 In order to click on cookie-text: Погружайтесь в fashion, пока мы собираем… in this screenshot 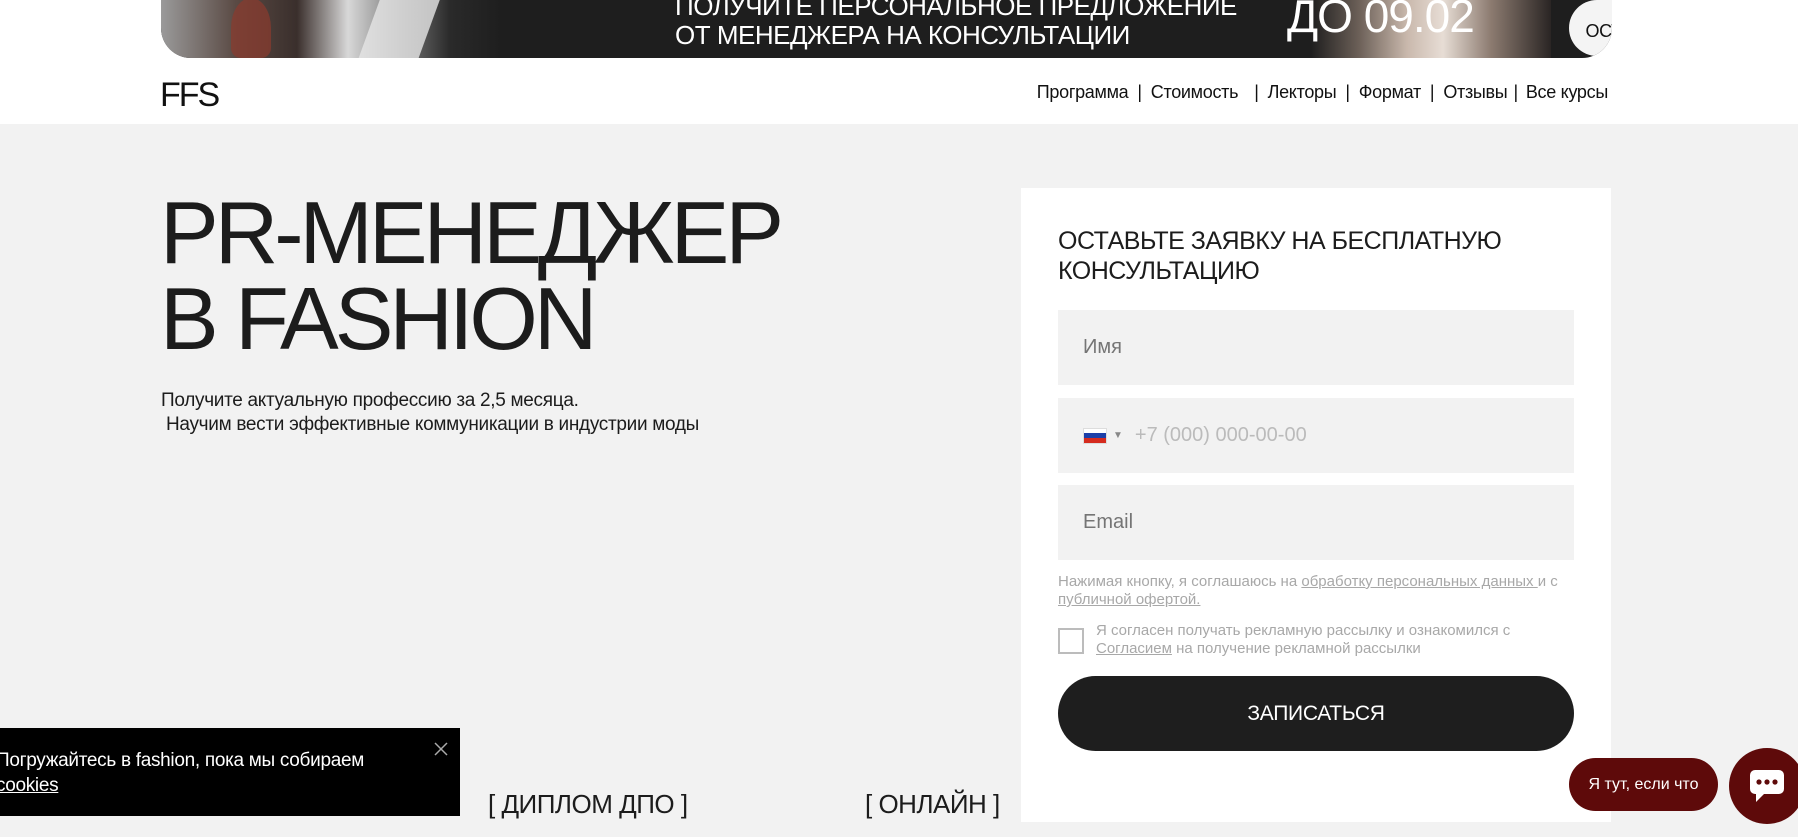, I will do `click(208, 773)`.